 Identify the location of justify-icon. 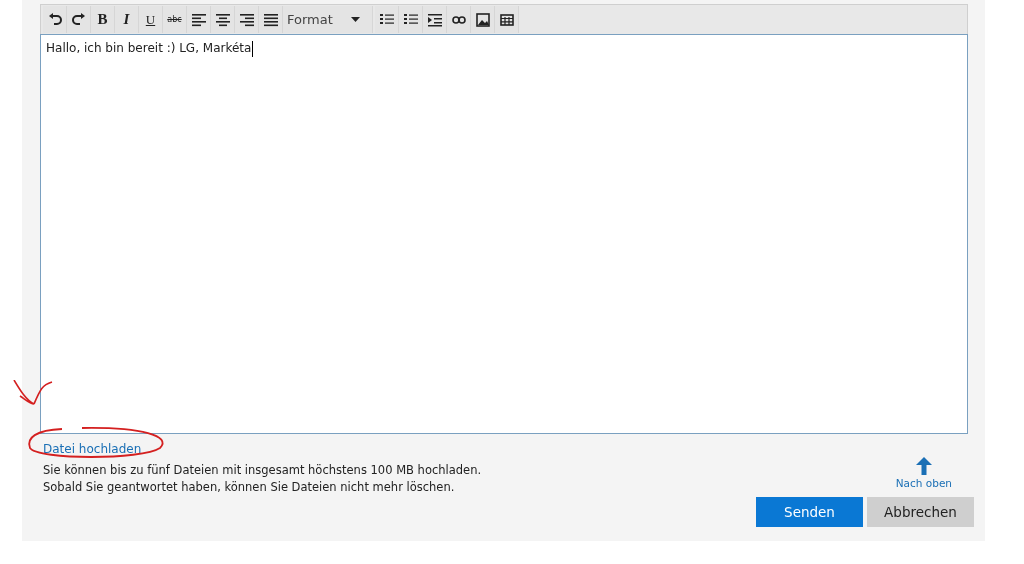
(270, 19).